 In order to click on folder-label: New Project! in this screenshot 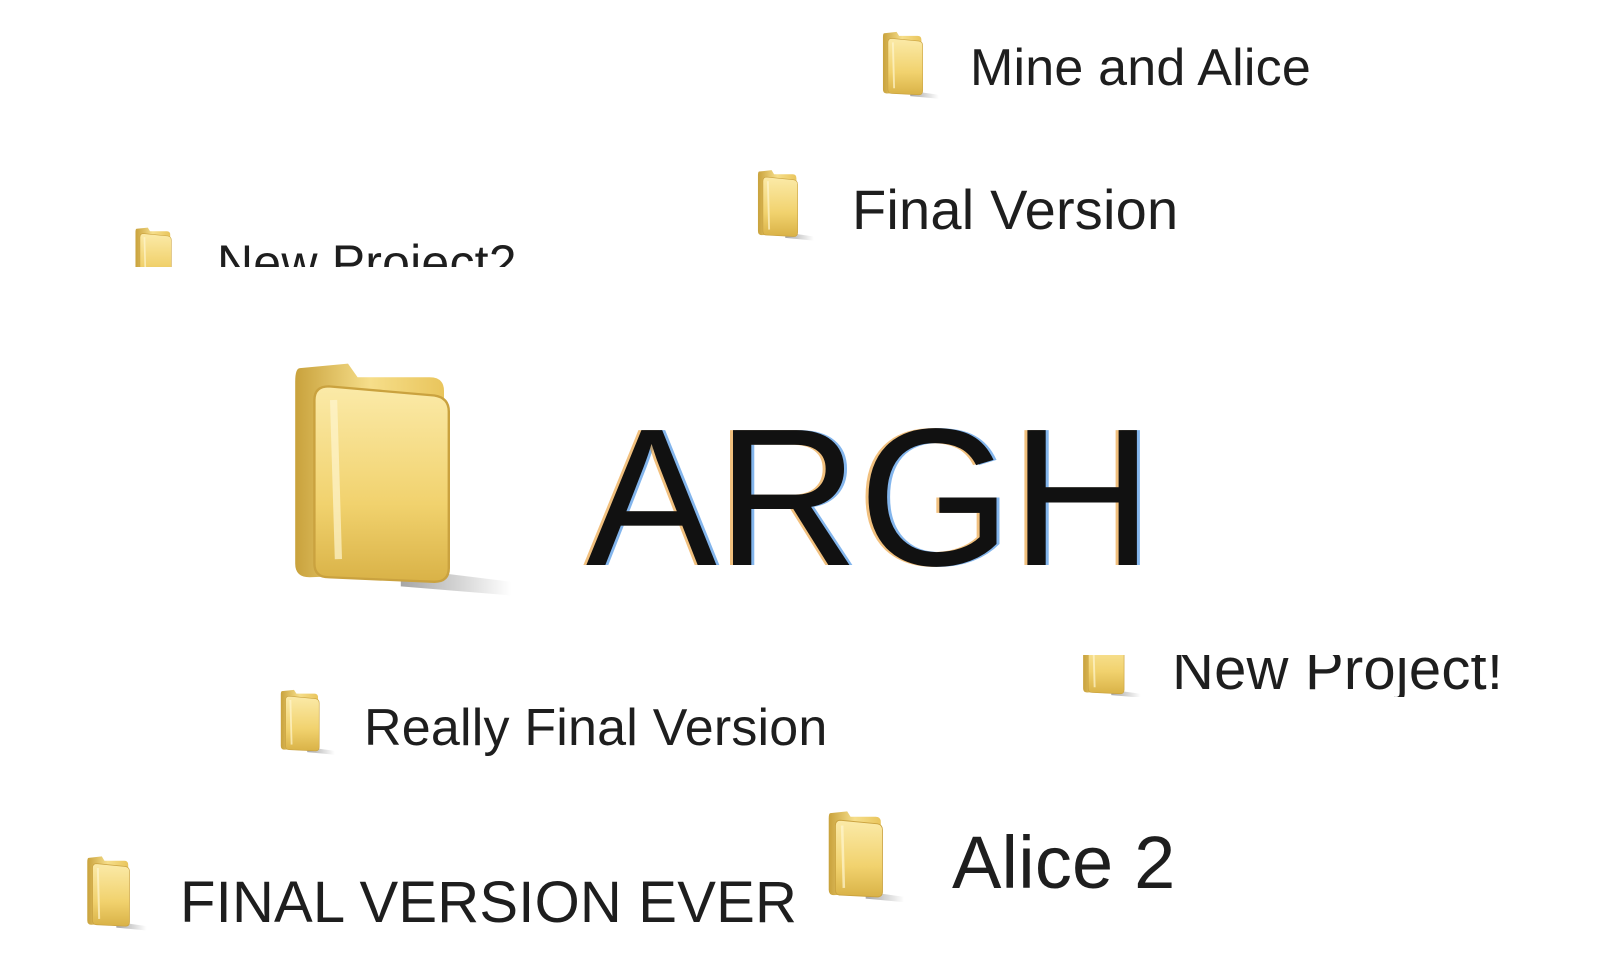, I will do `click(1338, 676)`.